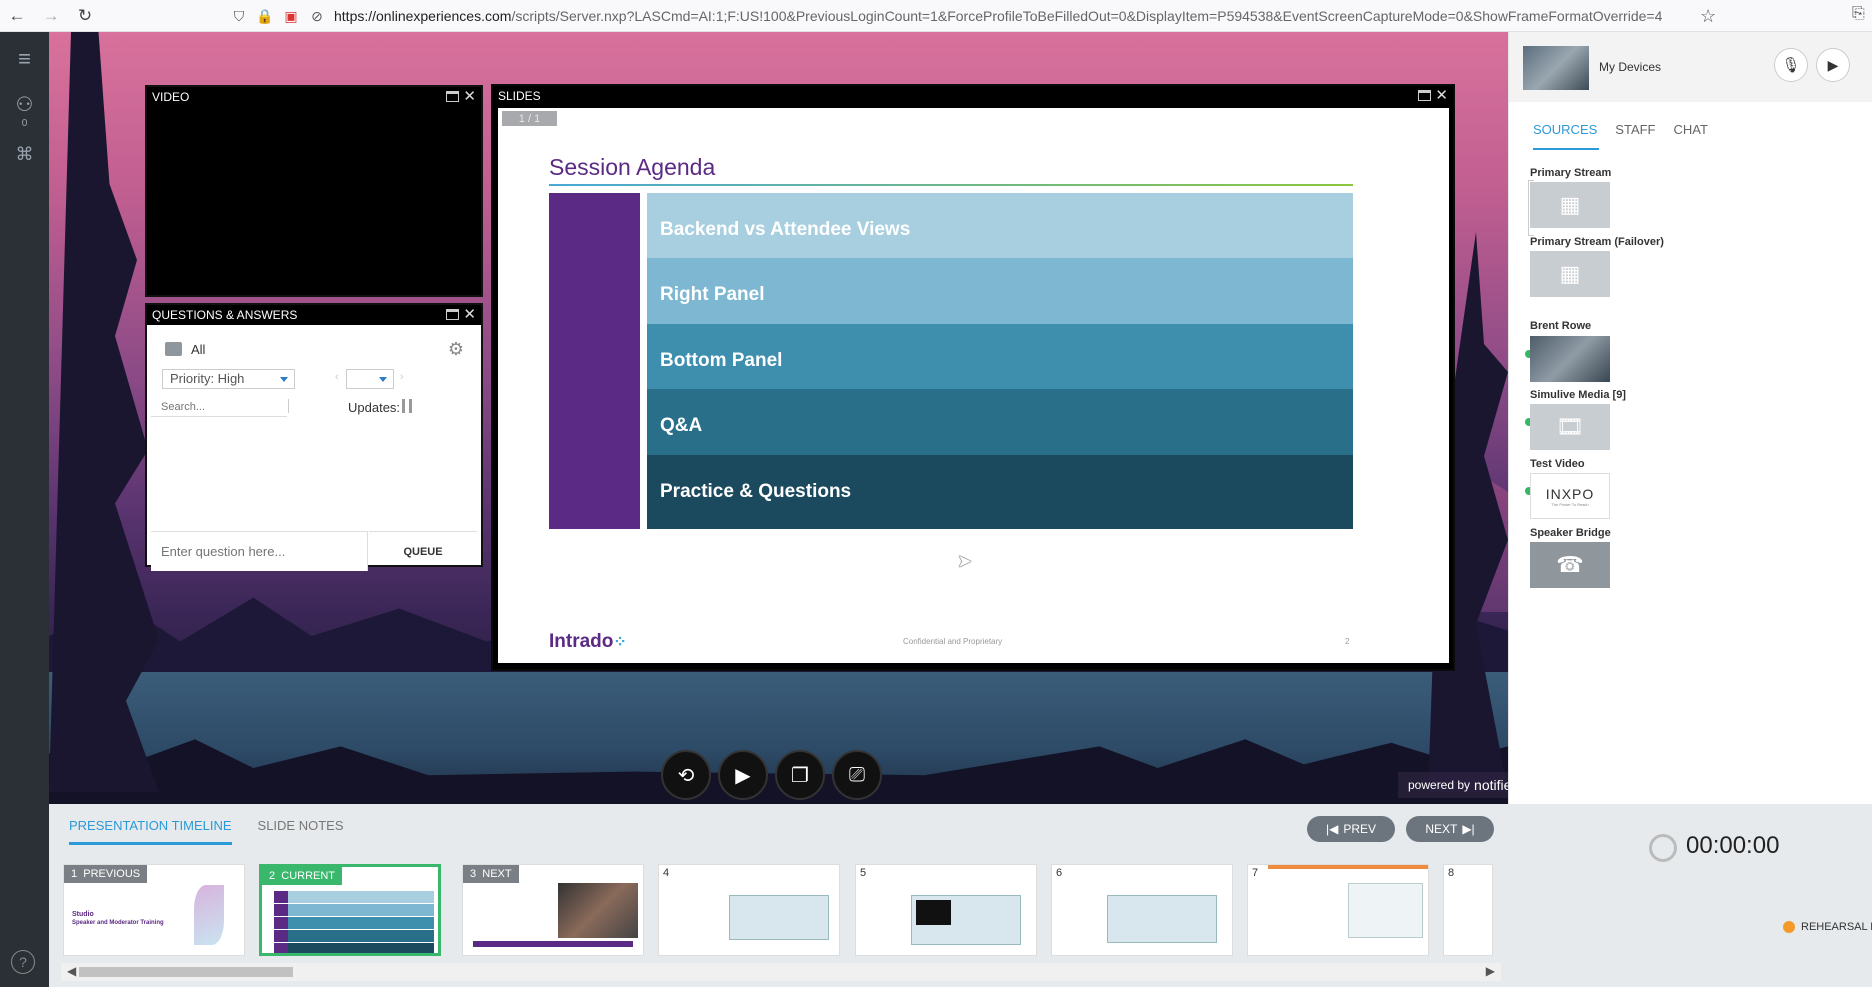 This screenshot has height=987, width=1872. What do you see at coordinates (337, 377) in the screenshot?
I see `chevron-left-icon: ‹` at bounding box center [337, 377].